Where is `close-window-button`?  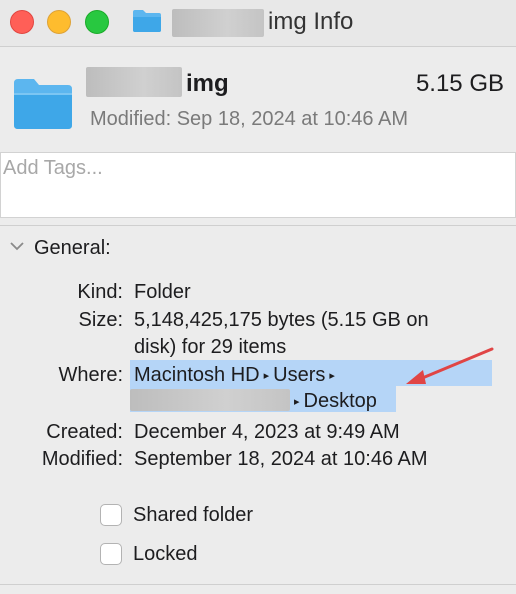
close-window-button is located at coordinates (22, 22).